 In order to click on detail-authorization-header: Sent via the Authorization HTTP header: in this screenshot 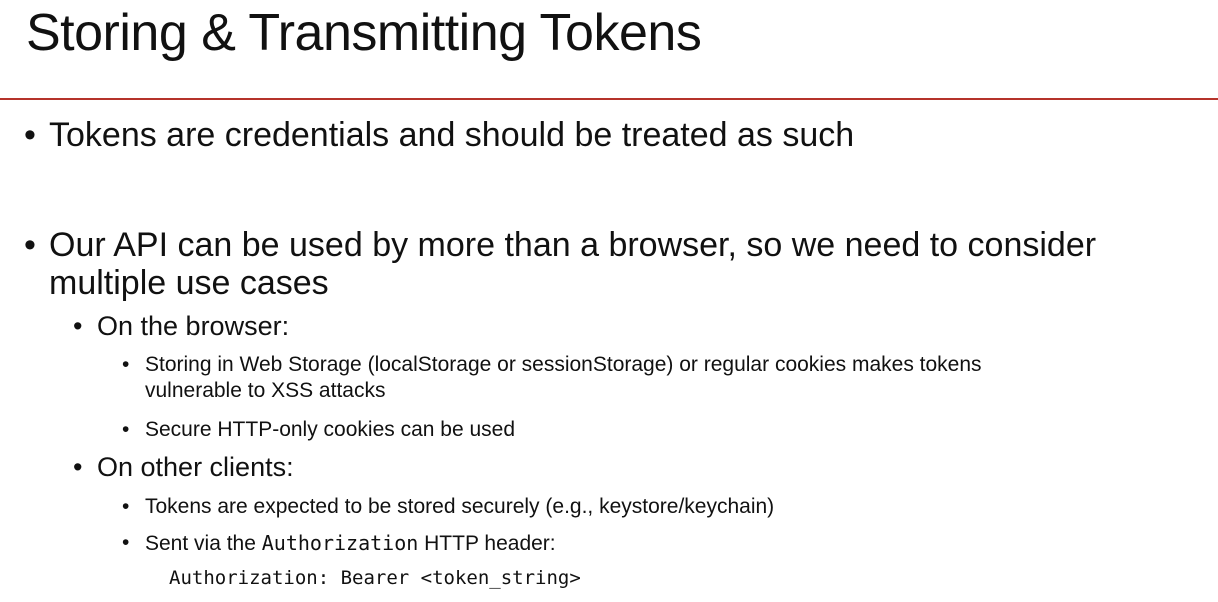, I will do `click(350, 543)`.